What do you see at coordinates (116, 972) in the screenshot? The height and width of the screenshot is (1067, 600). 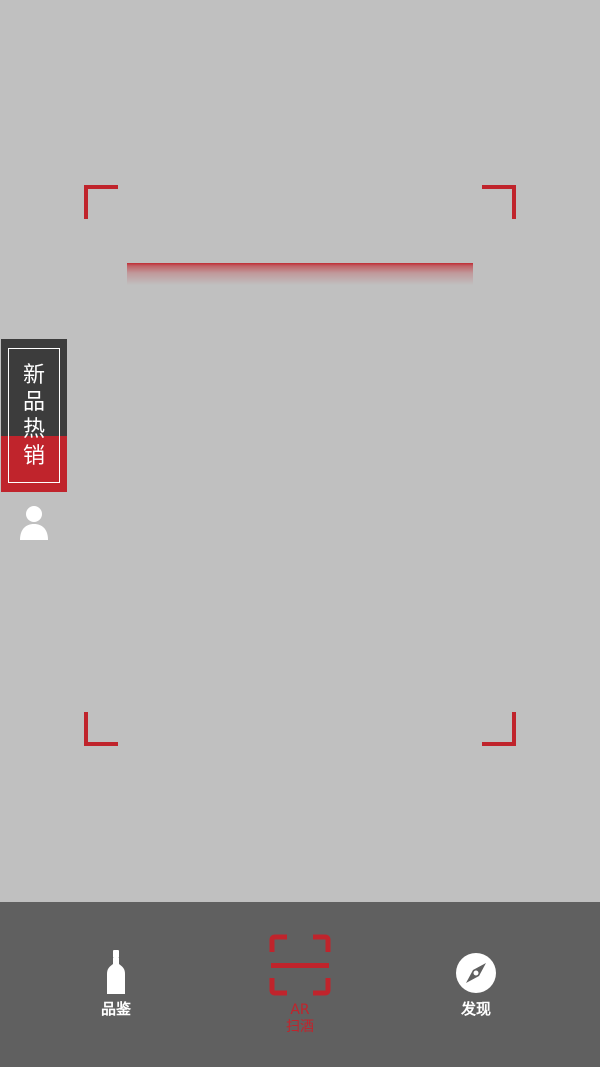 I see `bottle-icon` at bounding box center [116, 972].